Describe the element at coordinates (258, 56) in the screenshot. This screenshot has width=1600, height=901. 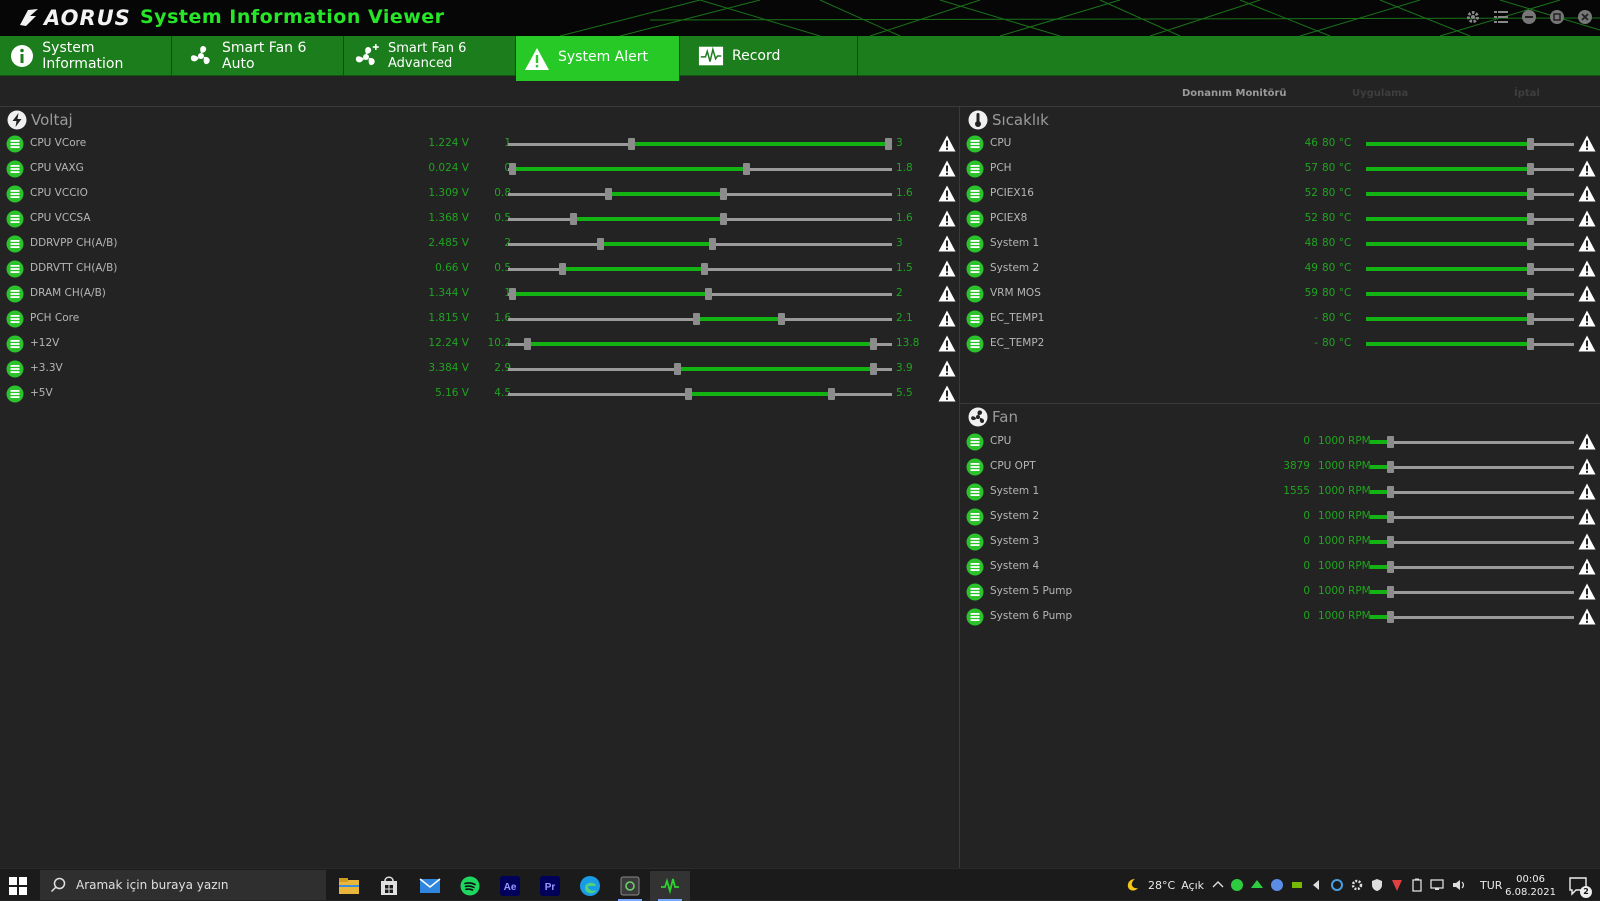
I see `tab-smart-fan-6-auto: Smart Fan 6 Auto` at that location.